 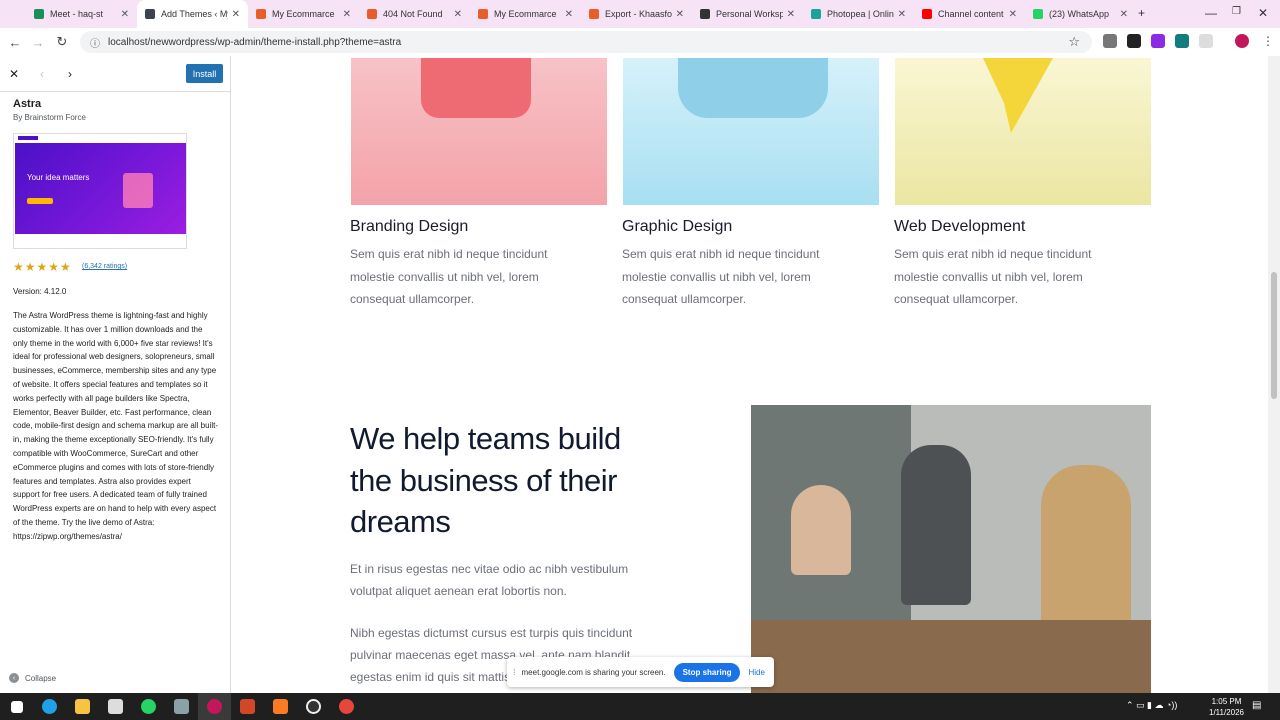 I want to click on rating-stars: ★★★★★, so click(x=42, y=267).